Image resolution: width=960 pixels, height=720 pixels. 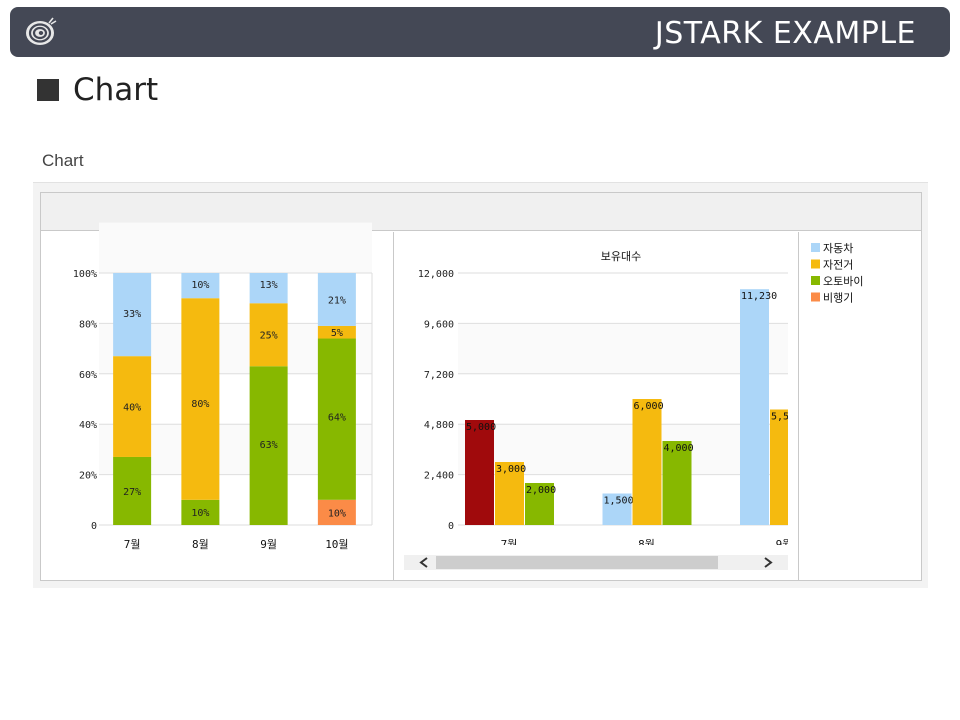 I want to click on chart1-data-label: 40%, so click(x=132, y=408).